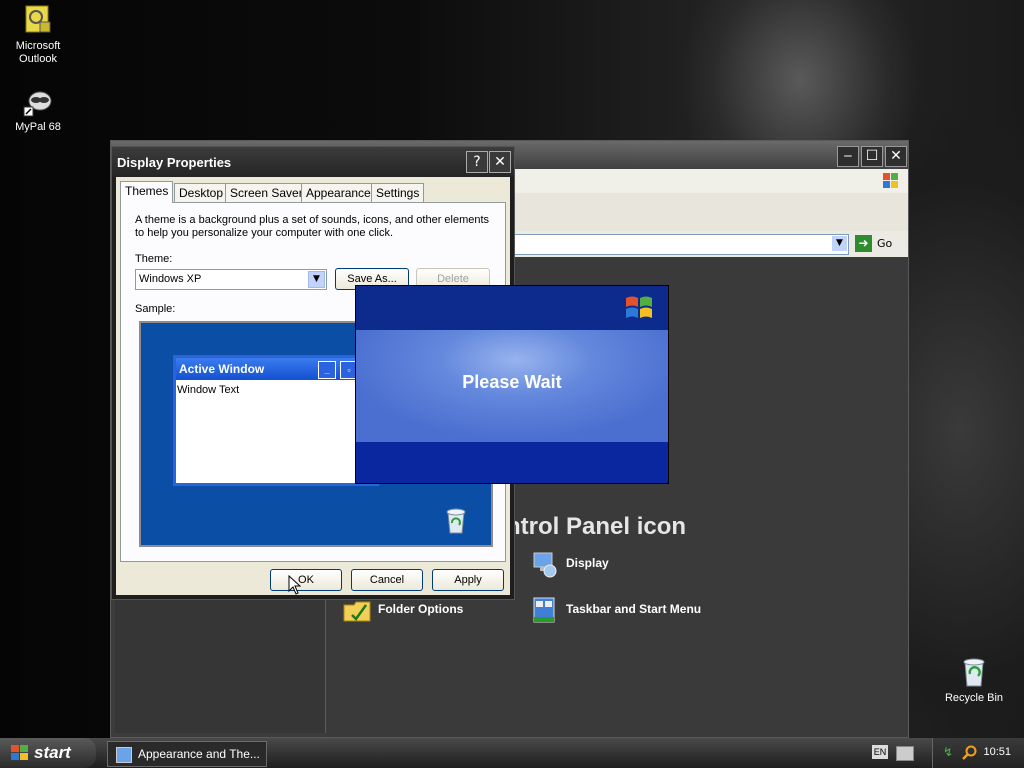 The height and width of the screenshot is (768, 1024). I want to click on sample-window-text: Window Text, so click(208, 390).